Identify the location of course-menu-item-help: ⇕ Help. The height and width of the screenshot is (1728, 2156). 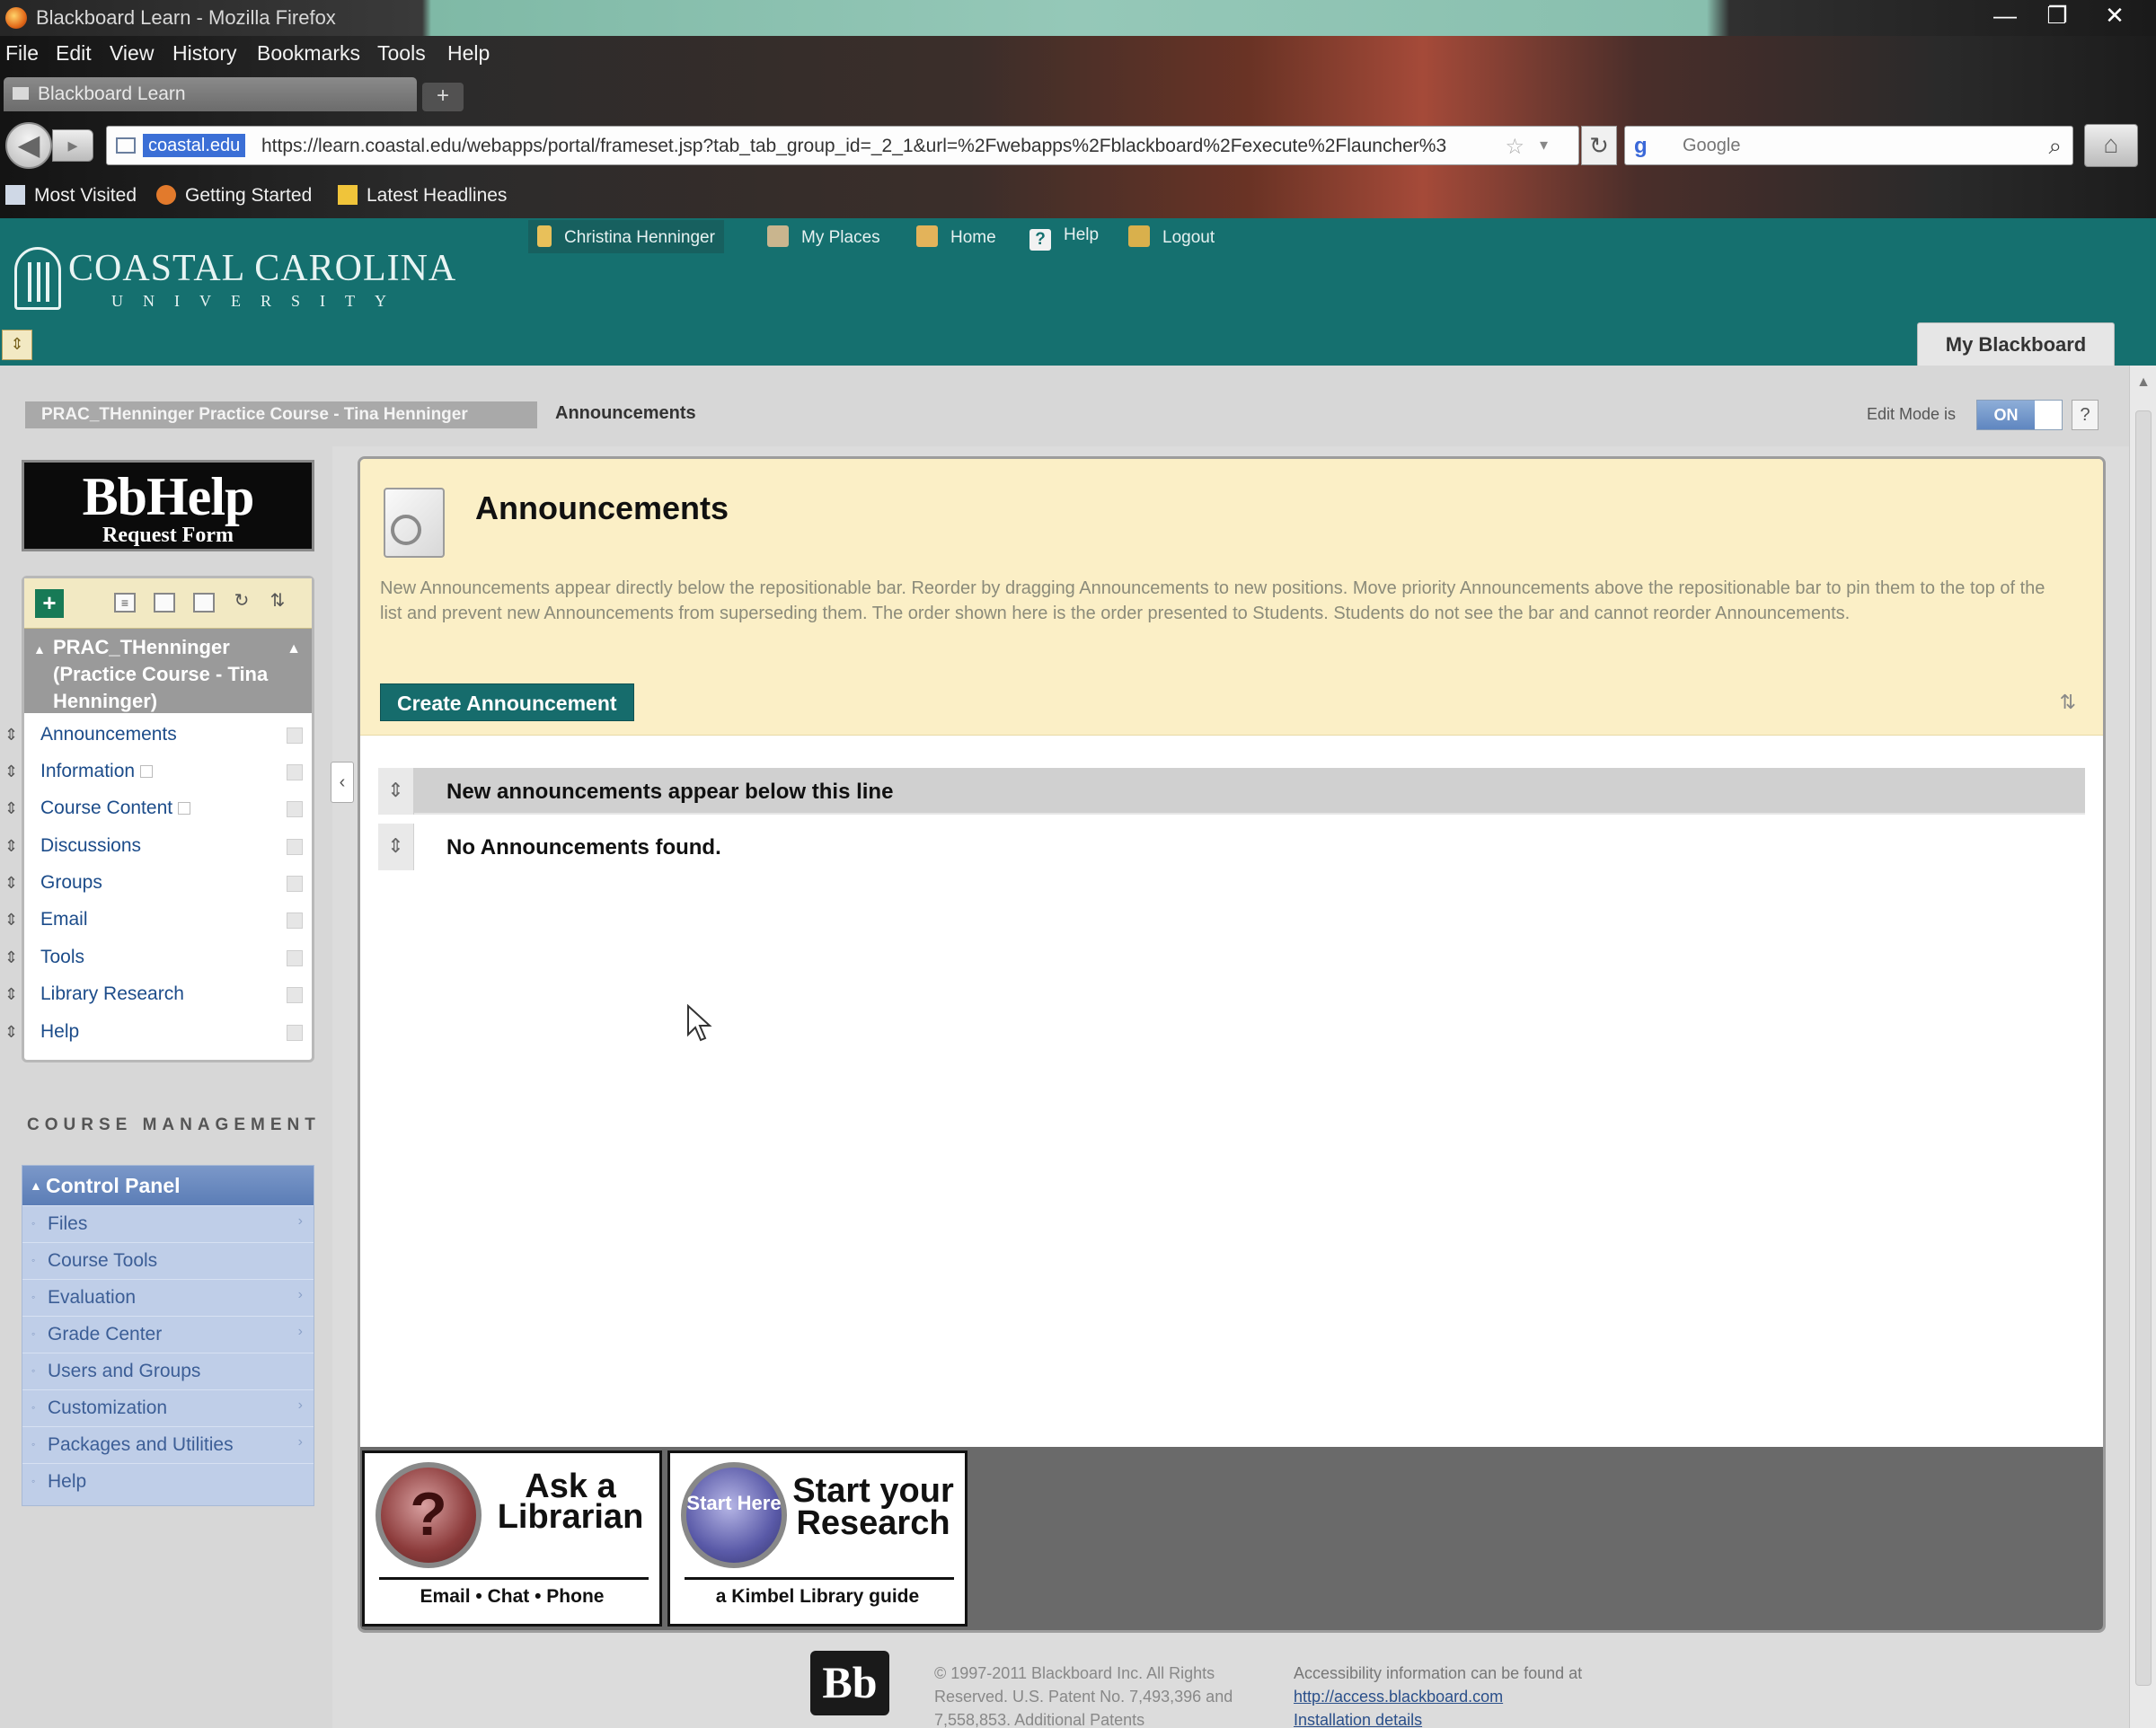
(158, 1032).